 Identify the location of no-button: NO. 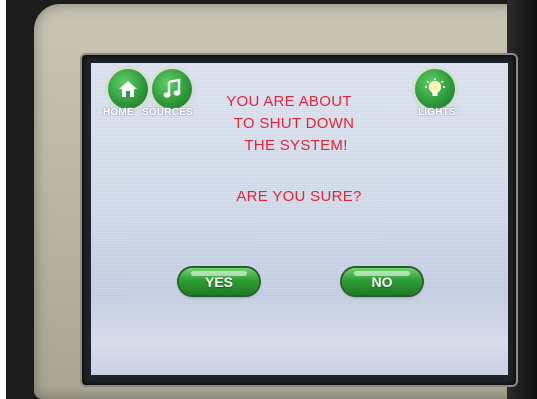
(382, 281).